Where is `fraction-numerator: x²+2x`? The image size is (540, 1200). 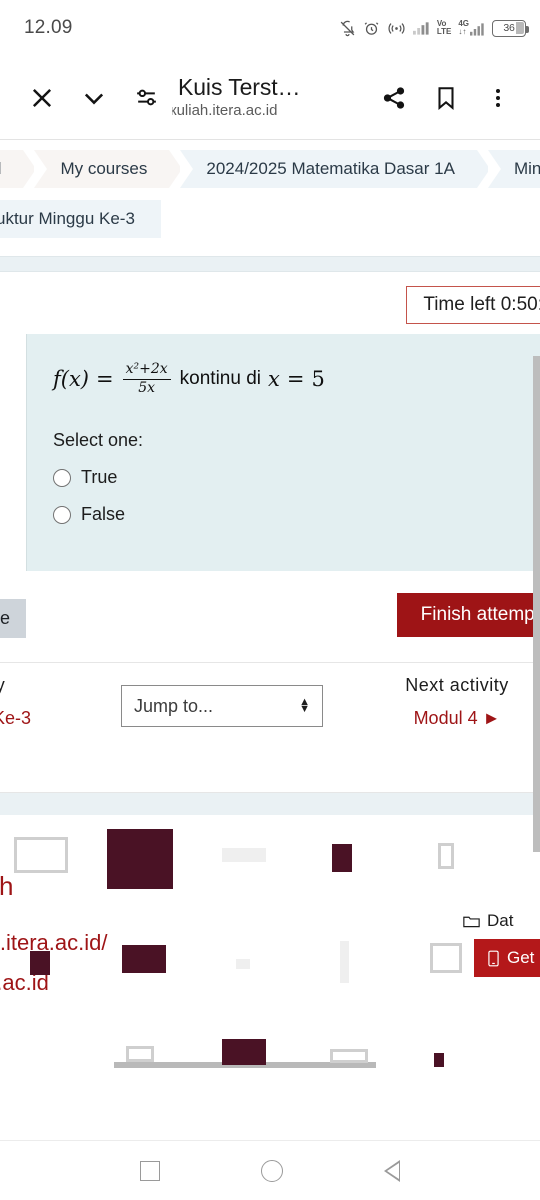 fraction-numerator: x²+2x is located at coordinates (146, 369).